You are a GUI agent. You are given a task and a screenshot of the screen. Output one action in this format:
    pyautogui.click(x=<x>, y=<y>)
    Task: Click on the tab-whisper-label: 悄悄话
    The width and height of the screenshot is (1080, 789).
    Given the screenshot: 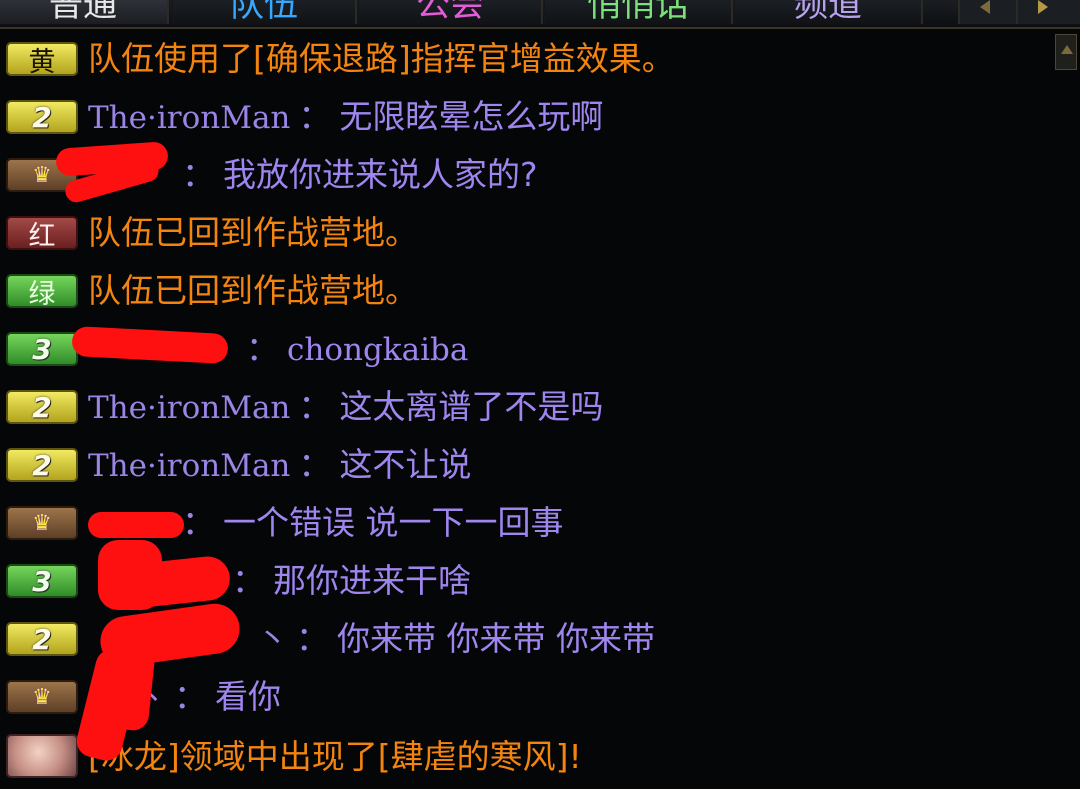 What is the action you would take?
    pyautogui.click(x=638, y=12)
    